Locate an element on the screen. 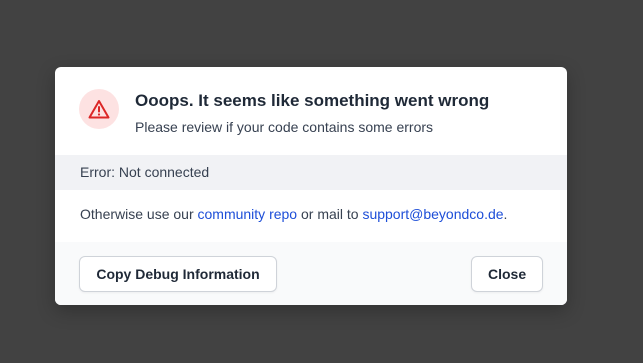 The width and height of the screenshot is (643, 363). copy-debug-information-button: Copy Debug Information is located at coordinates (178, 274).